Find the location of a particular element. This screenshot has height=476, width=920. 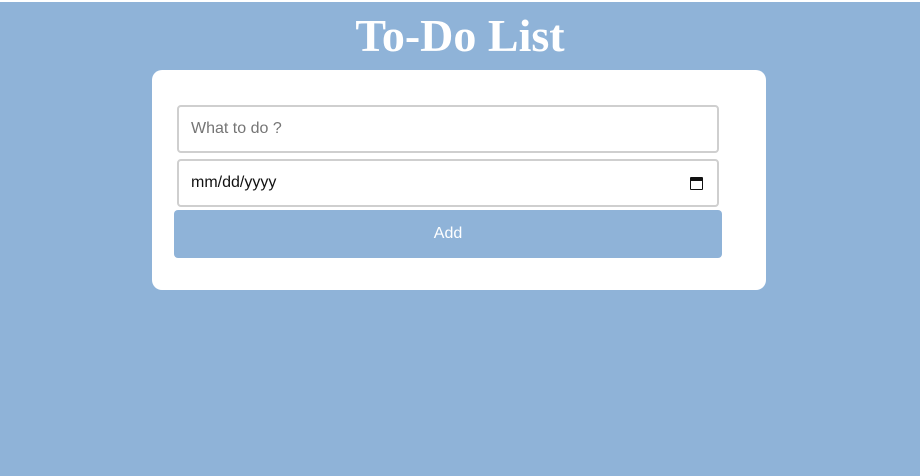

date-input: mm/dd/yyyy is located at coordinates (448, 183).